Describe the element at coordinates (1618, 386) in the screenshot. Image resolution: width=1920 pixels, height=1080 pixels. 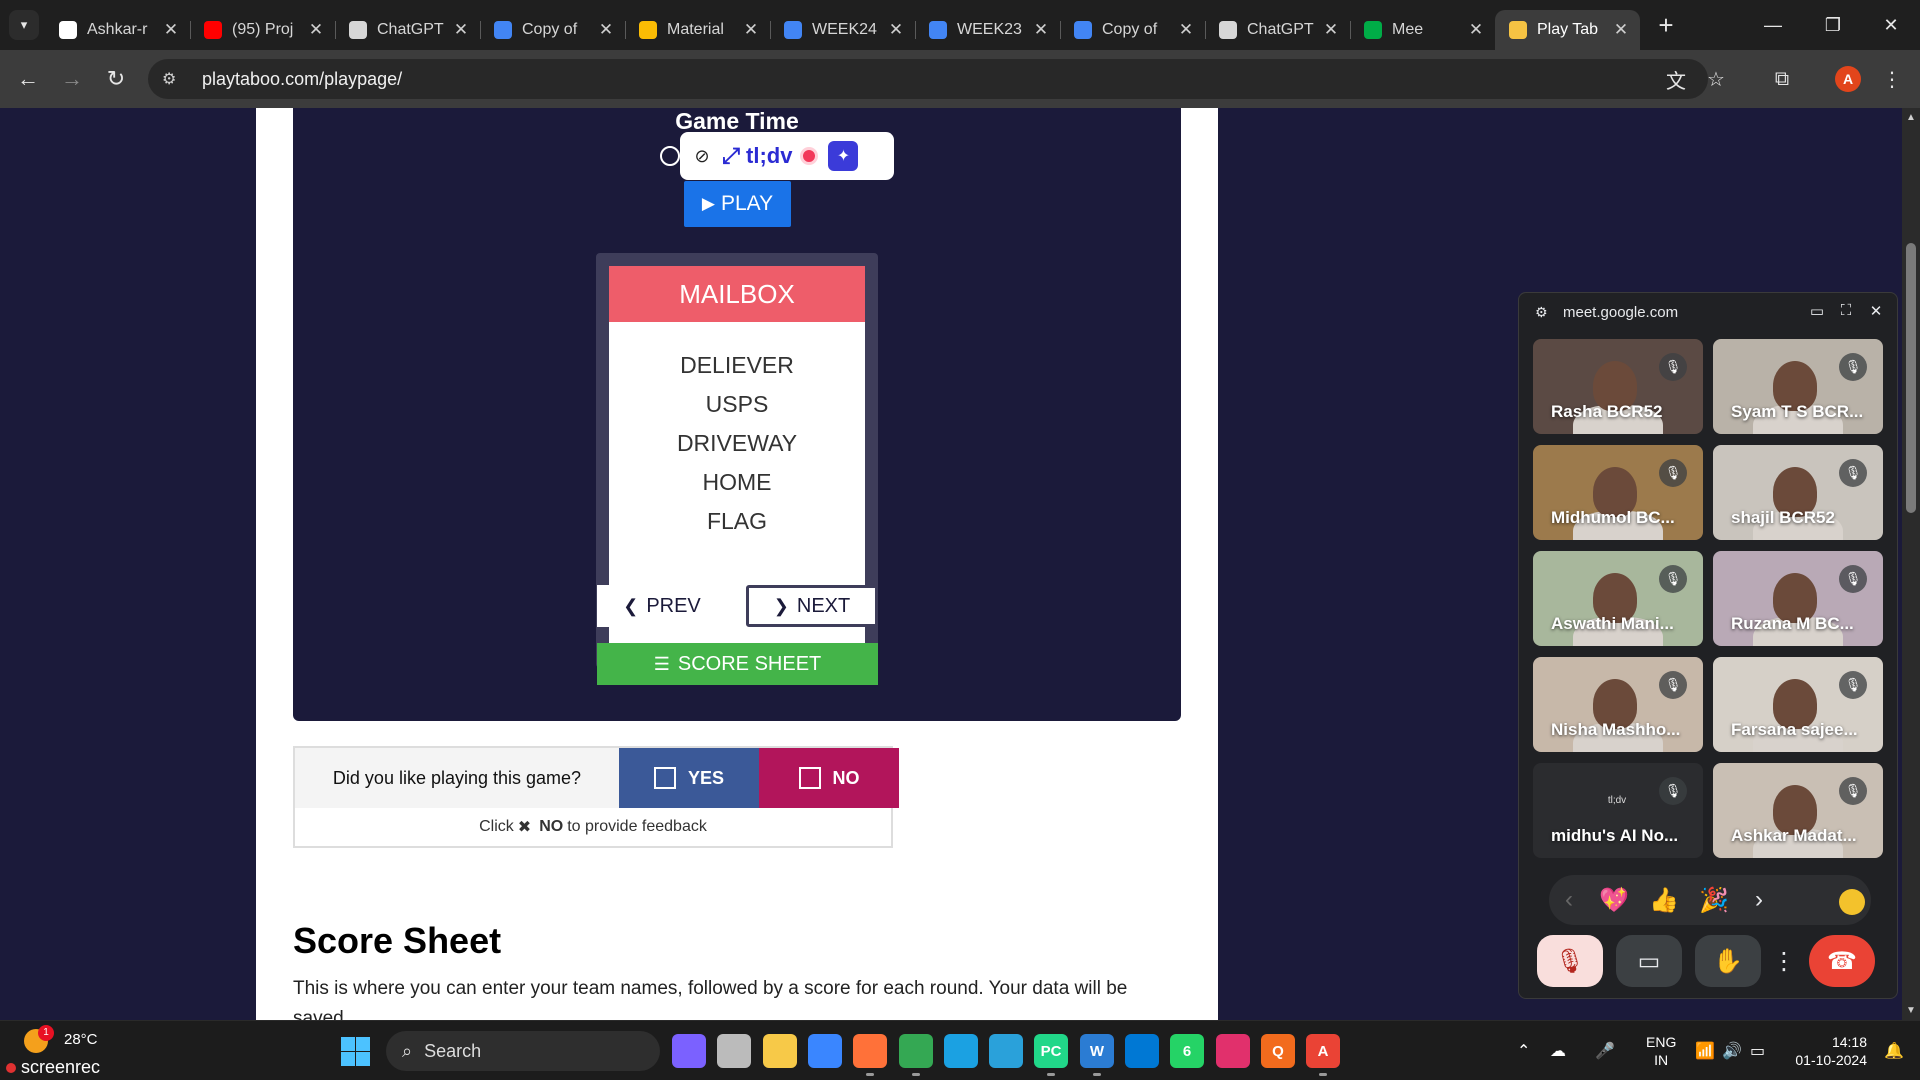
I see `participant-tile: 🎙 Rasha BCR52` at that location.